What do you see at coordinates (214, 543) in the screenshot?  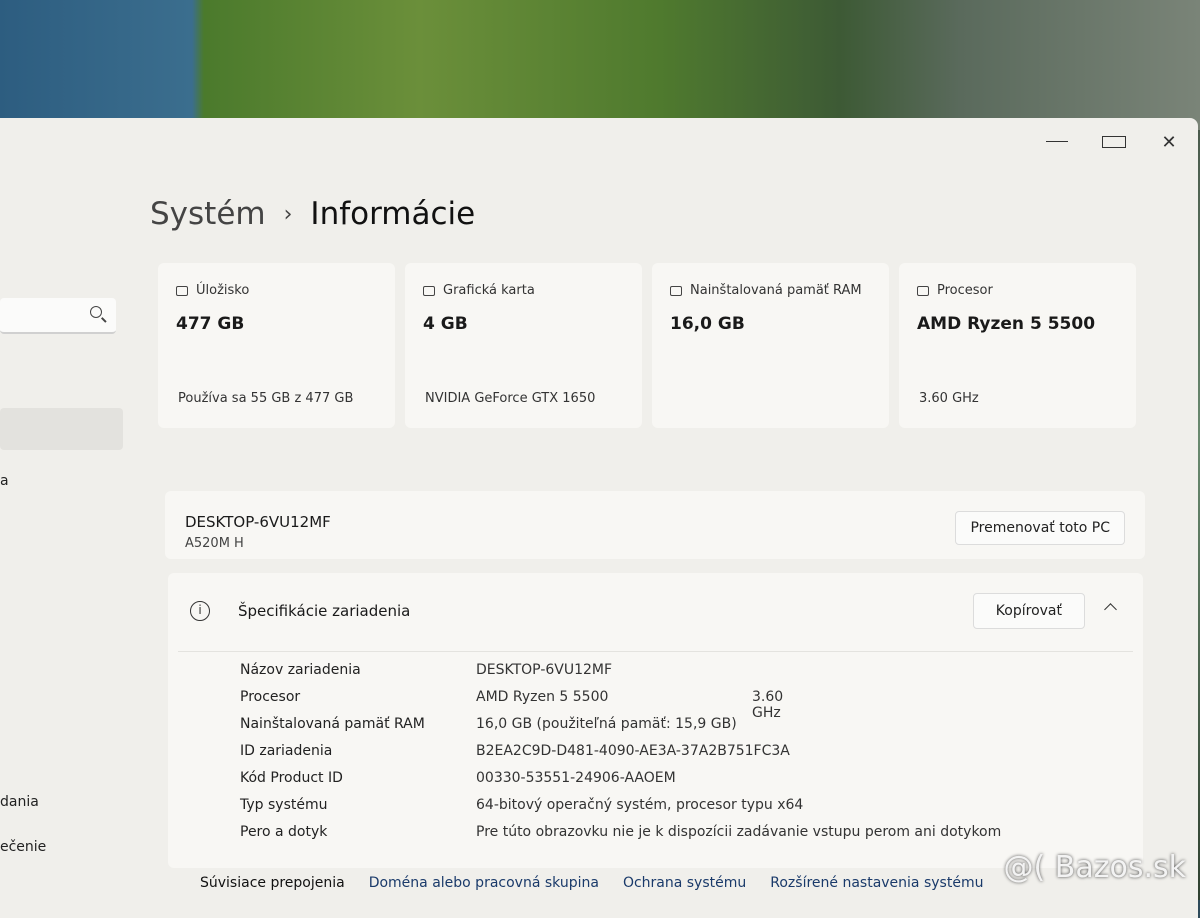 I see `device-model: A520M H` at bounding box center [214, 543].